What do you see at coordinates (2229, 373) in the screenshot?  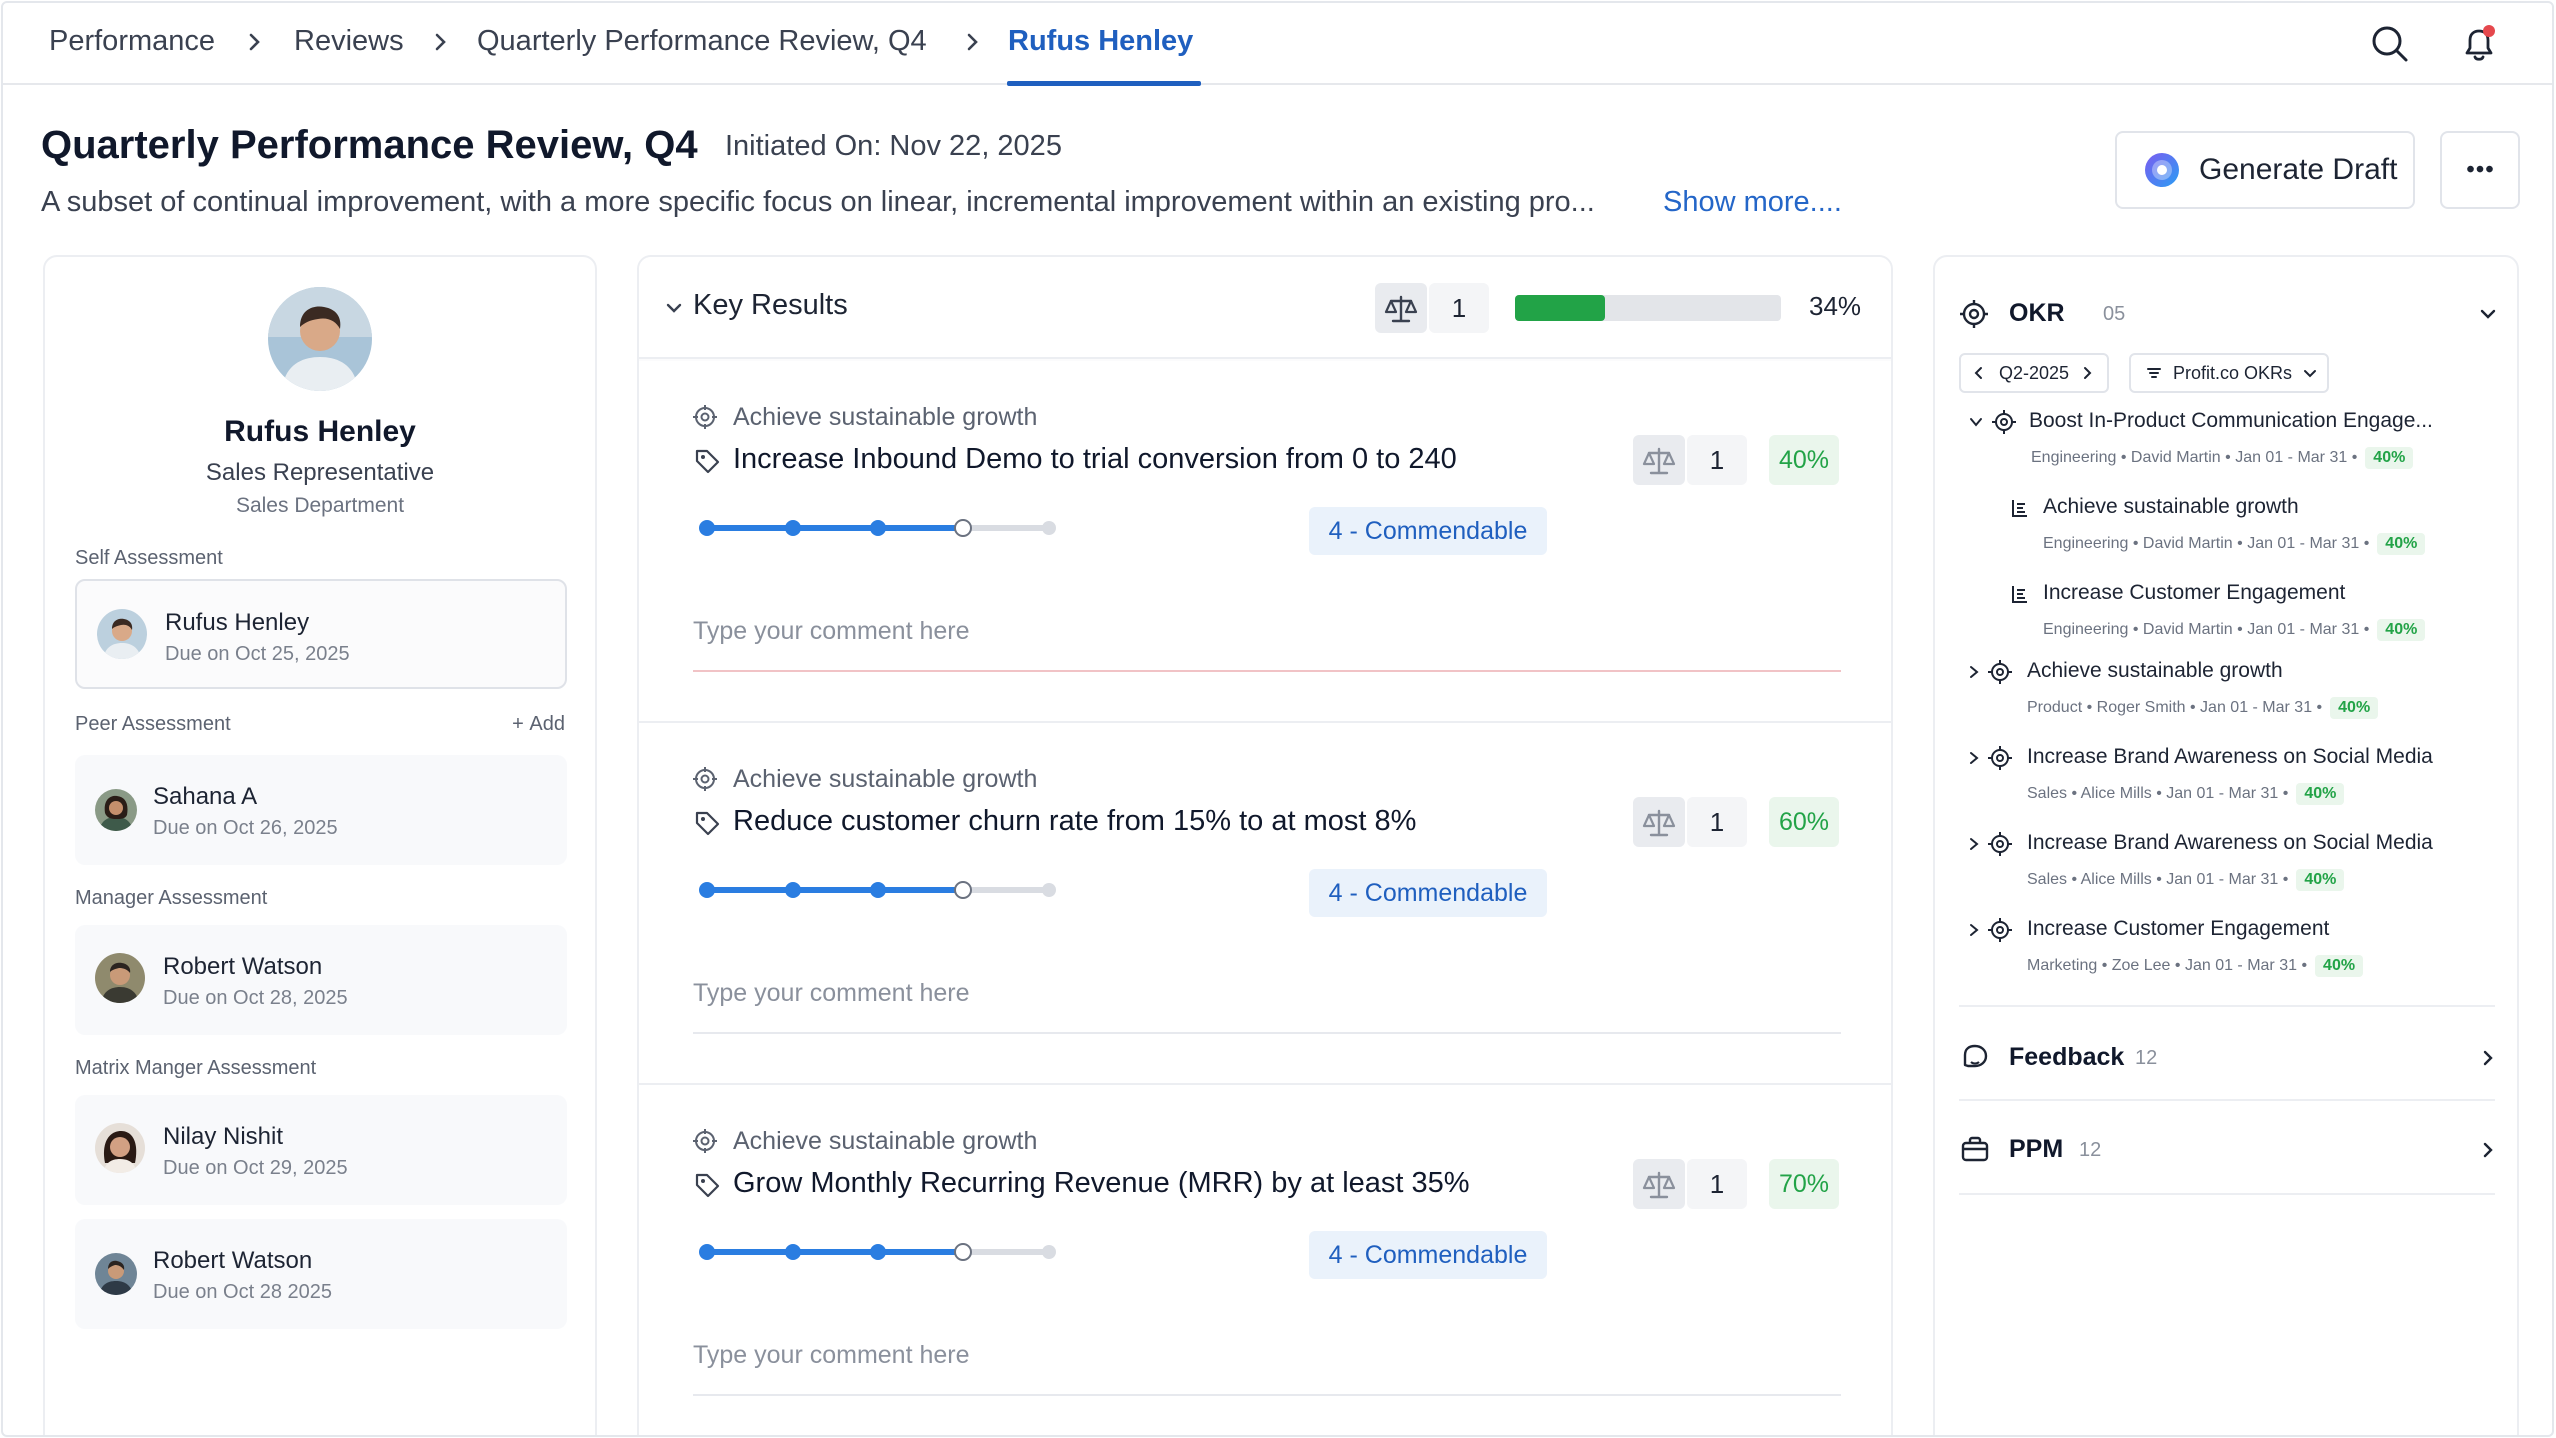 I see `okr-filter-dropdown: Profit.co OKRs` at bounding box center [2229, 373].